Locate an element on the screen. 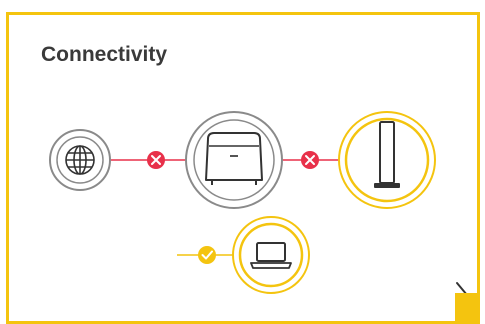 The width and height of the screenshot is (485, 324). next-button is located at coordinates (466, 307).